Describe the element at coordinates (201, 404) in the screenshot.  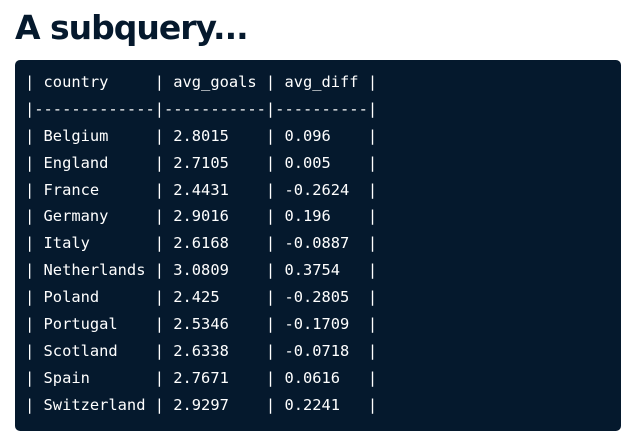
I see `table-row: | Switzerland | 2.9297 | 0.2241 |` at that location.